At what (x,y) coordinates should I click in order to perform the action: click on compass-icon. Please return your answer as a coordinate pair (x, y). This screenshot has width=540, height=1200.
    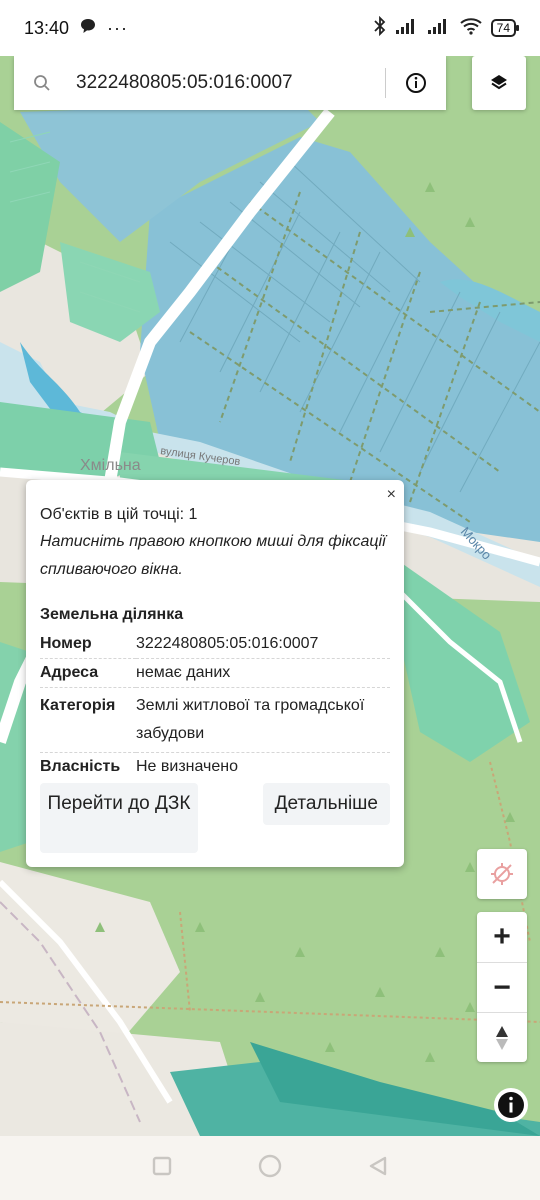
    Looking at the image, I should click on (502, 1037).